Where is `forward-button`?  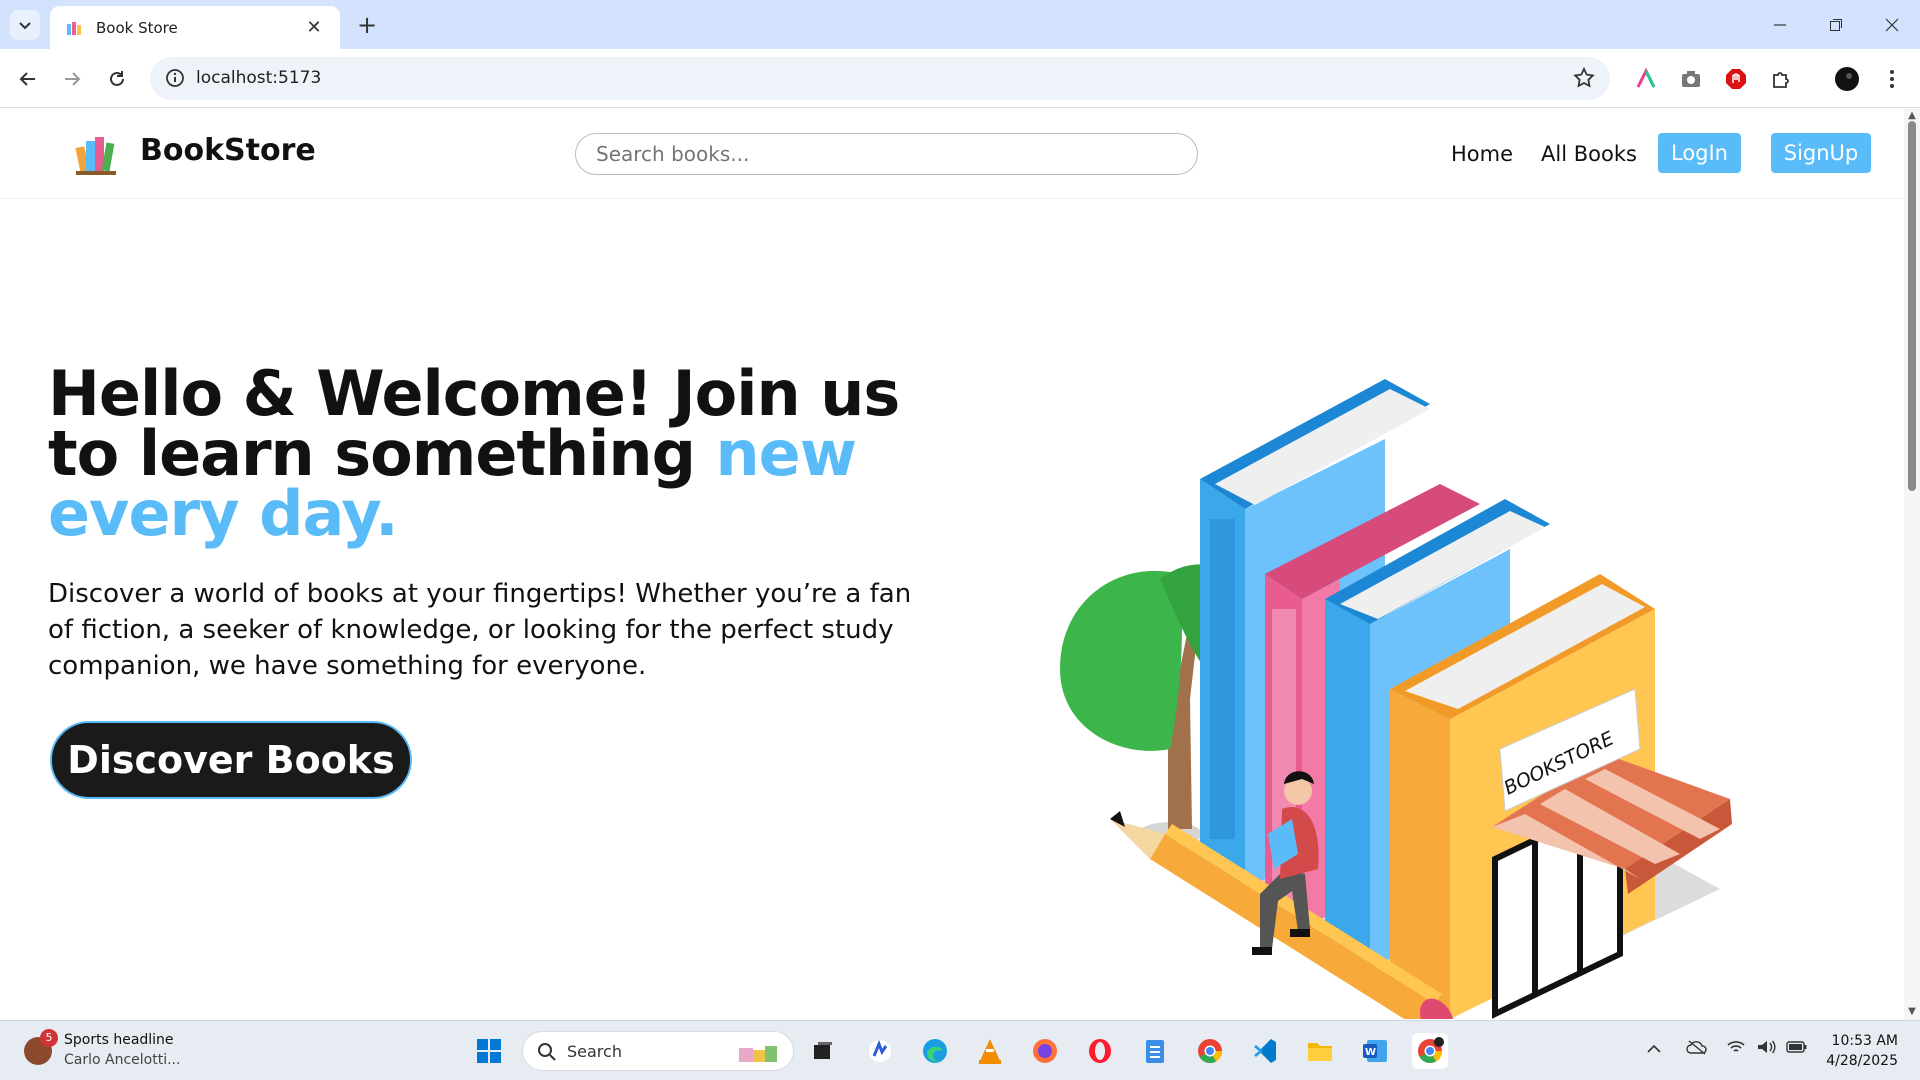 forward-button is located at coordinates (72, 79).